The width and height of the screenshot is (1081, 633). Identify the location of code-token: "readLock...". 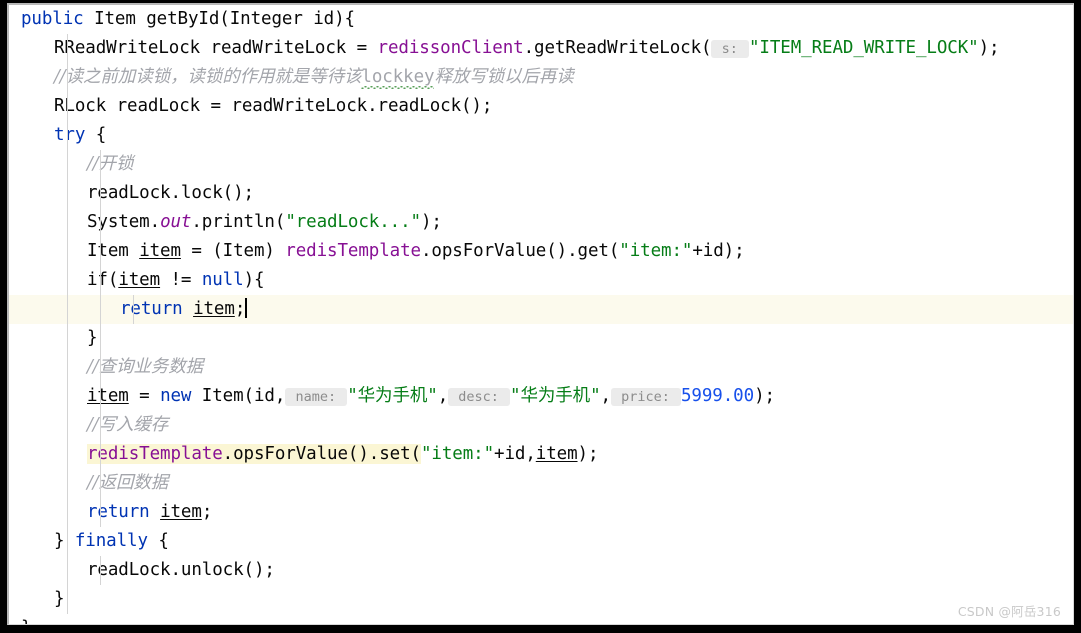
(353, 222).